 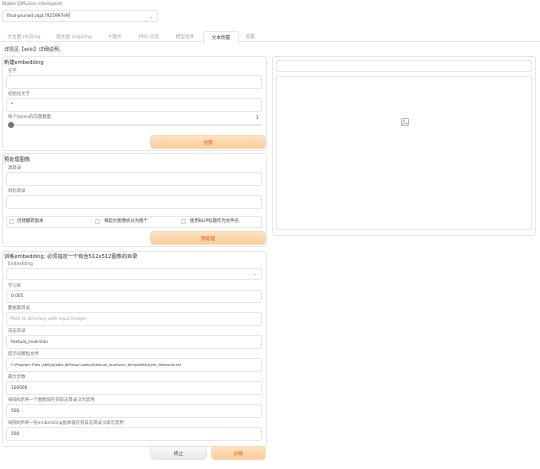 I want to click on name-label: 名字, so click(x=12, y=71).